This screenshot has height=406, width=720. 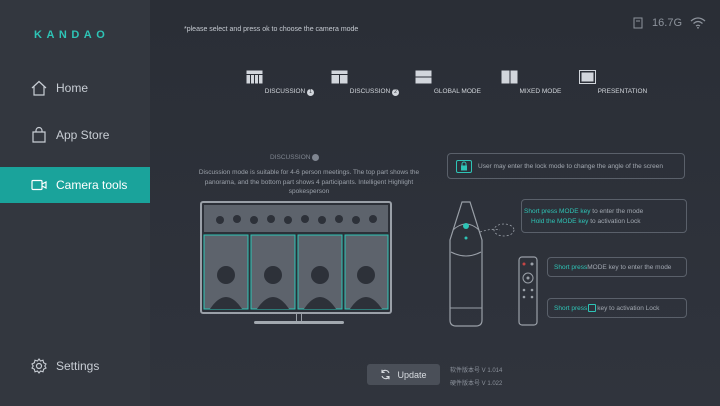 What do you see at coordinates (571, 267) in the screenshot?
I see `remote-short-press-key: Short press` at bounding box center [571, 267].